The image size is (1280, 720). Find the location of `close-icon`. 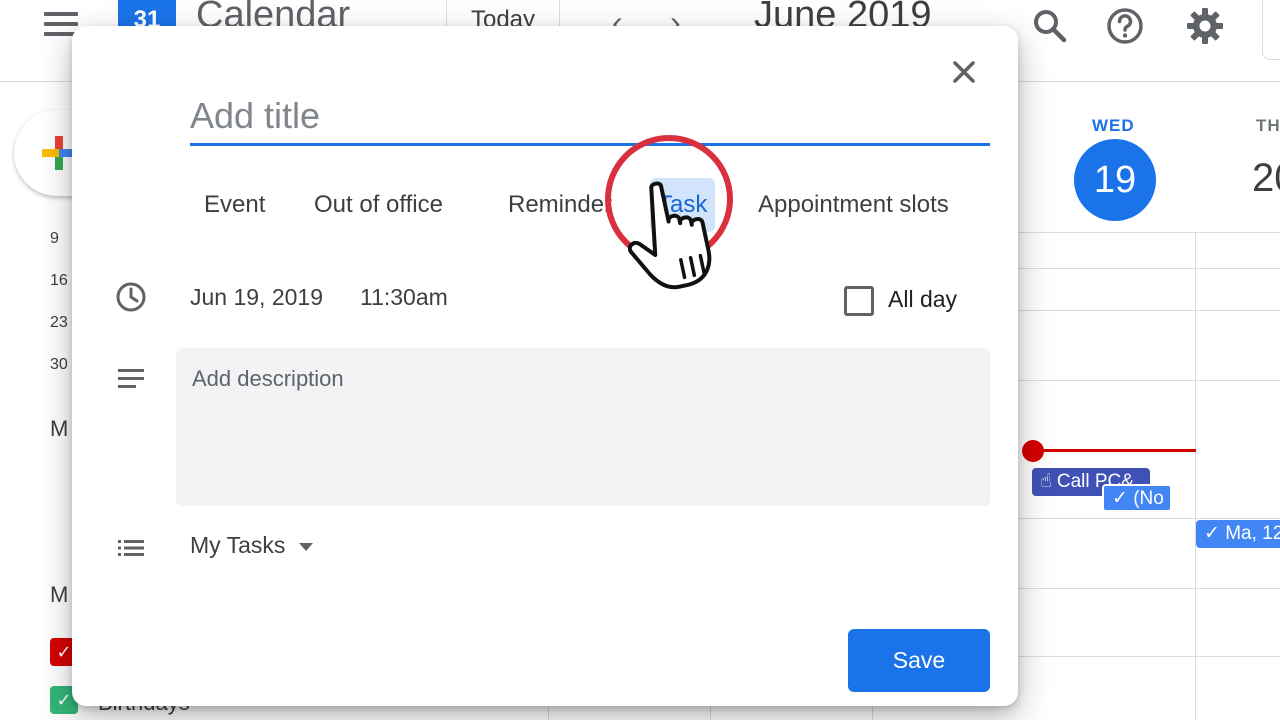

close-icon is located at coordinates (964, 72).